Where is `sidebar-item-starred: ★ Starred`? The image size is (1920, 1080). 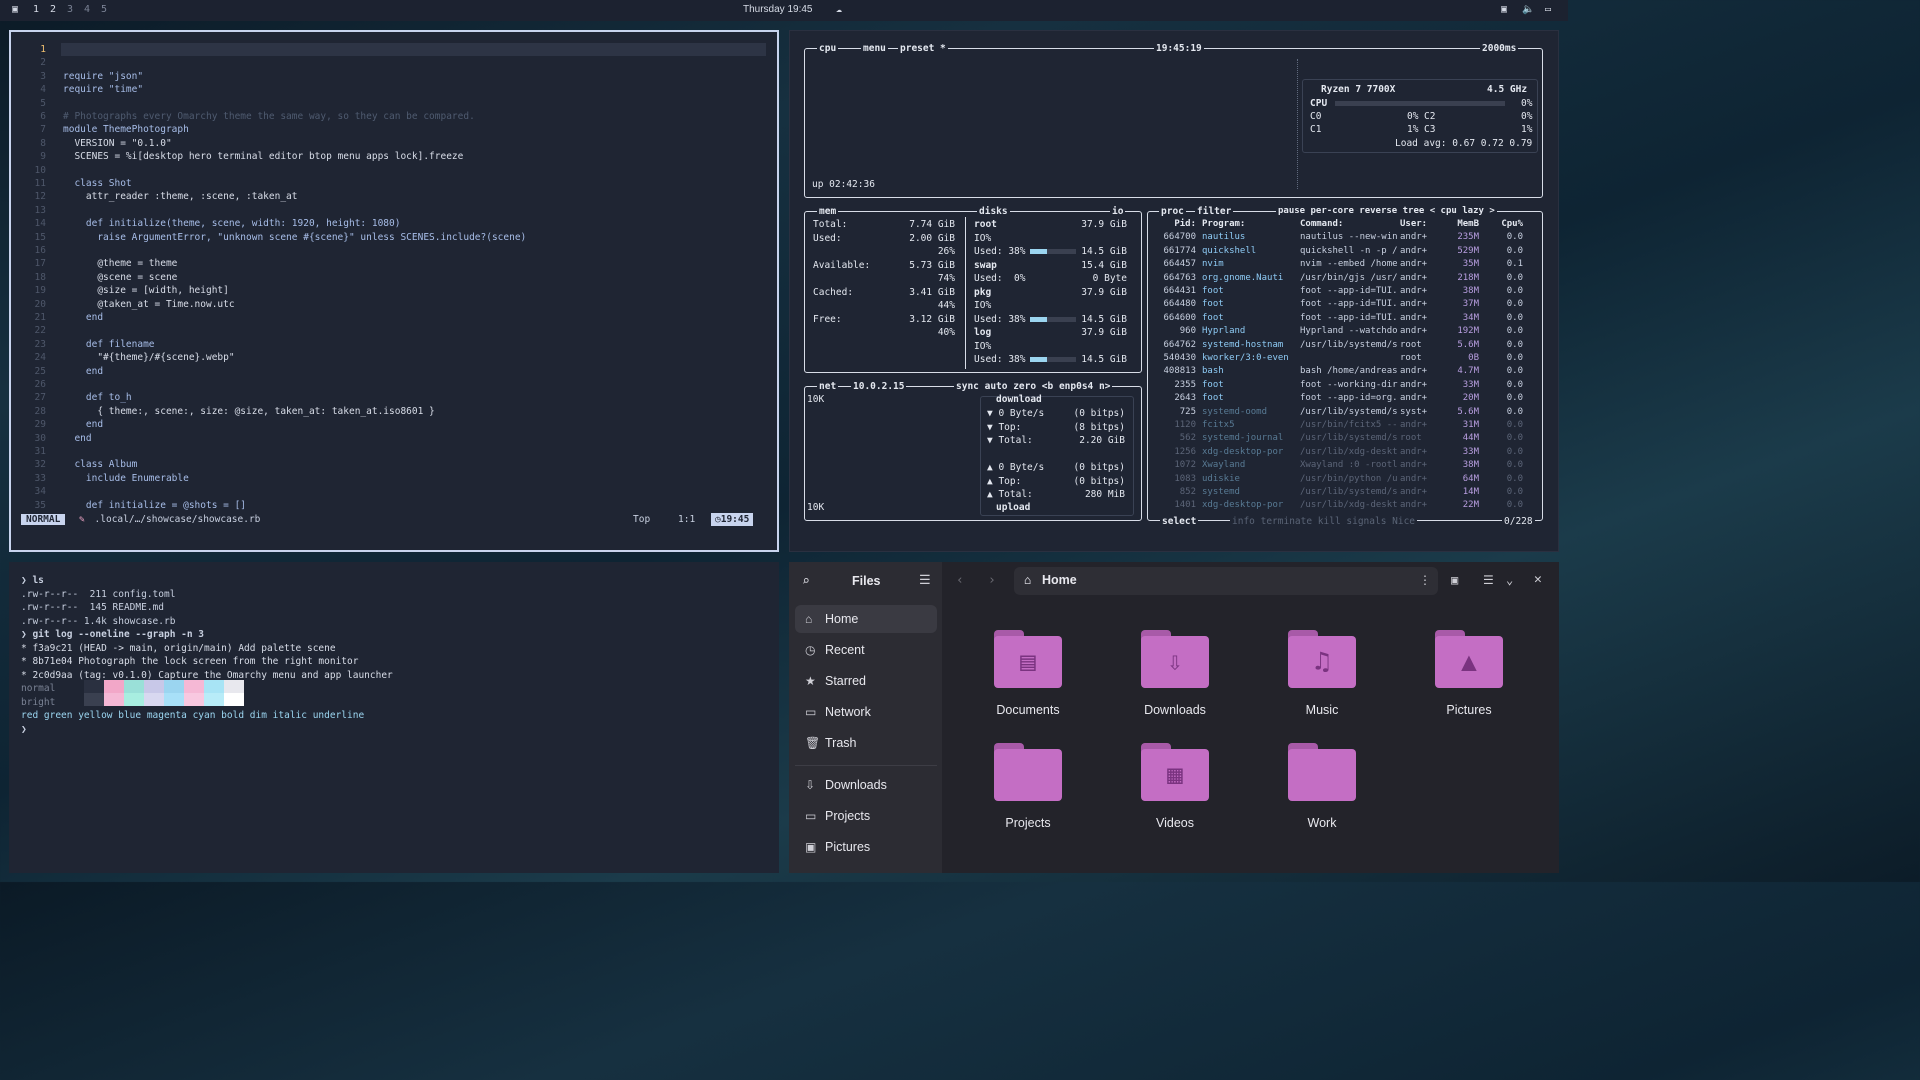 sidebar-item-starred: ★ Starred is located at coordinates (866, 681).